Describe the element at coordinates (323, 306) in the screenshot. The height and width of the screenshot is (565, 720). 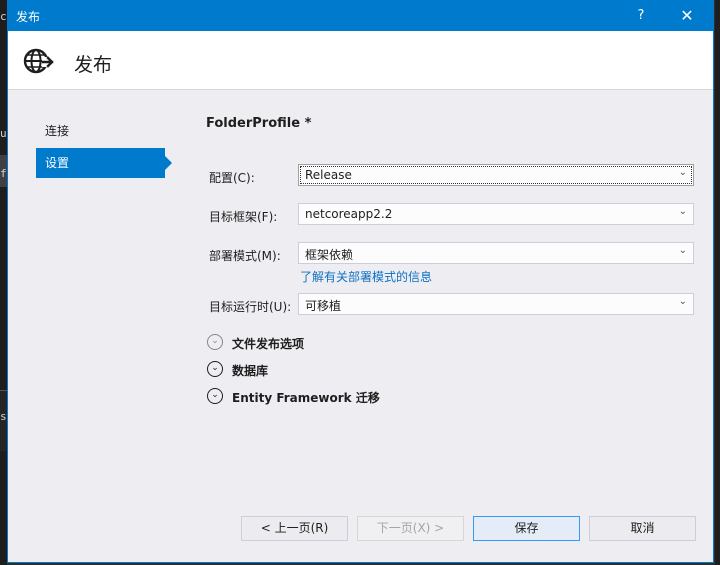
I see `target-runtime-value: 可移植` at that location.